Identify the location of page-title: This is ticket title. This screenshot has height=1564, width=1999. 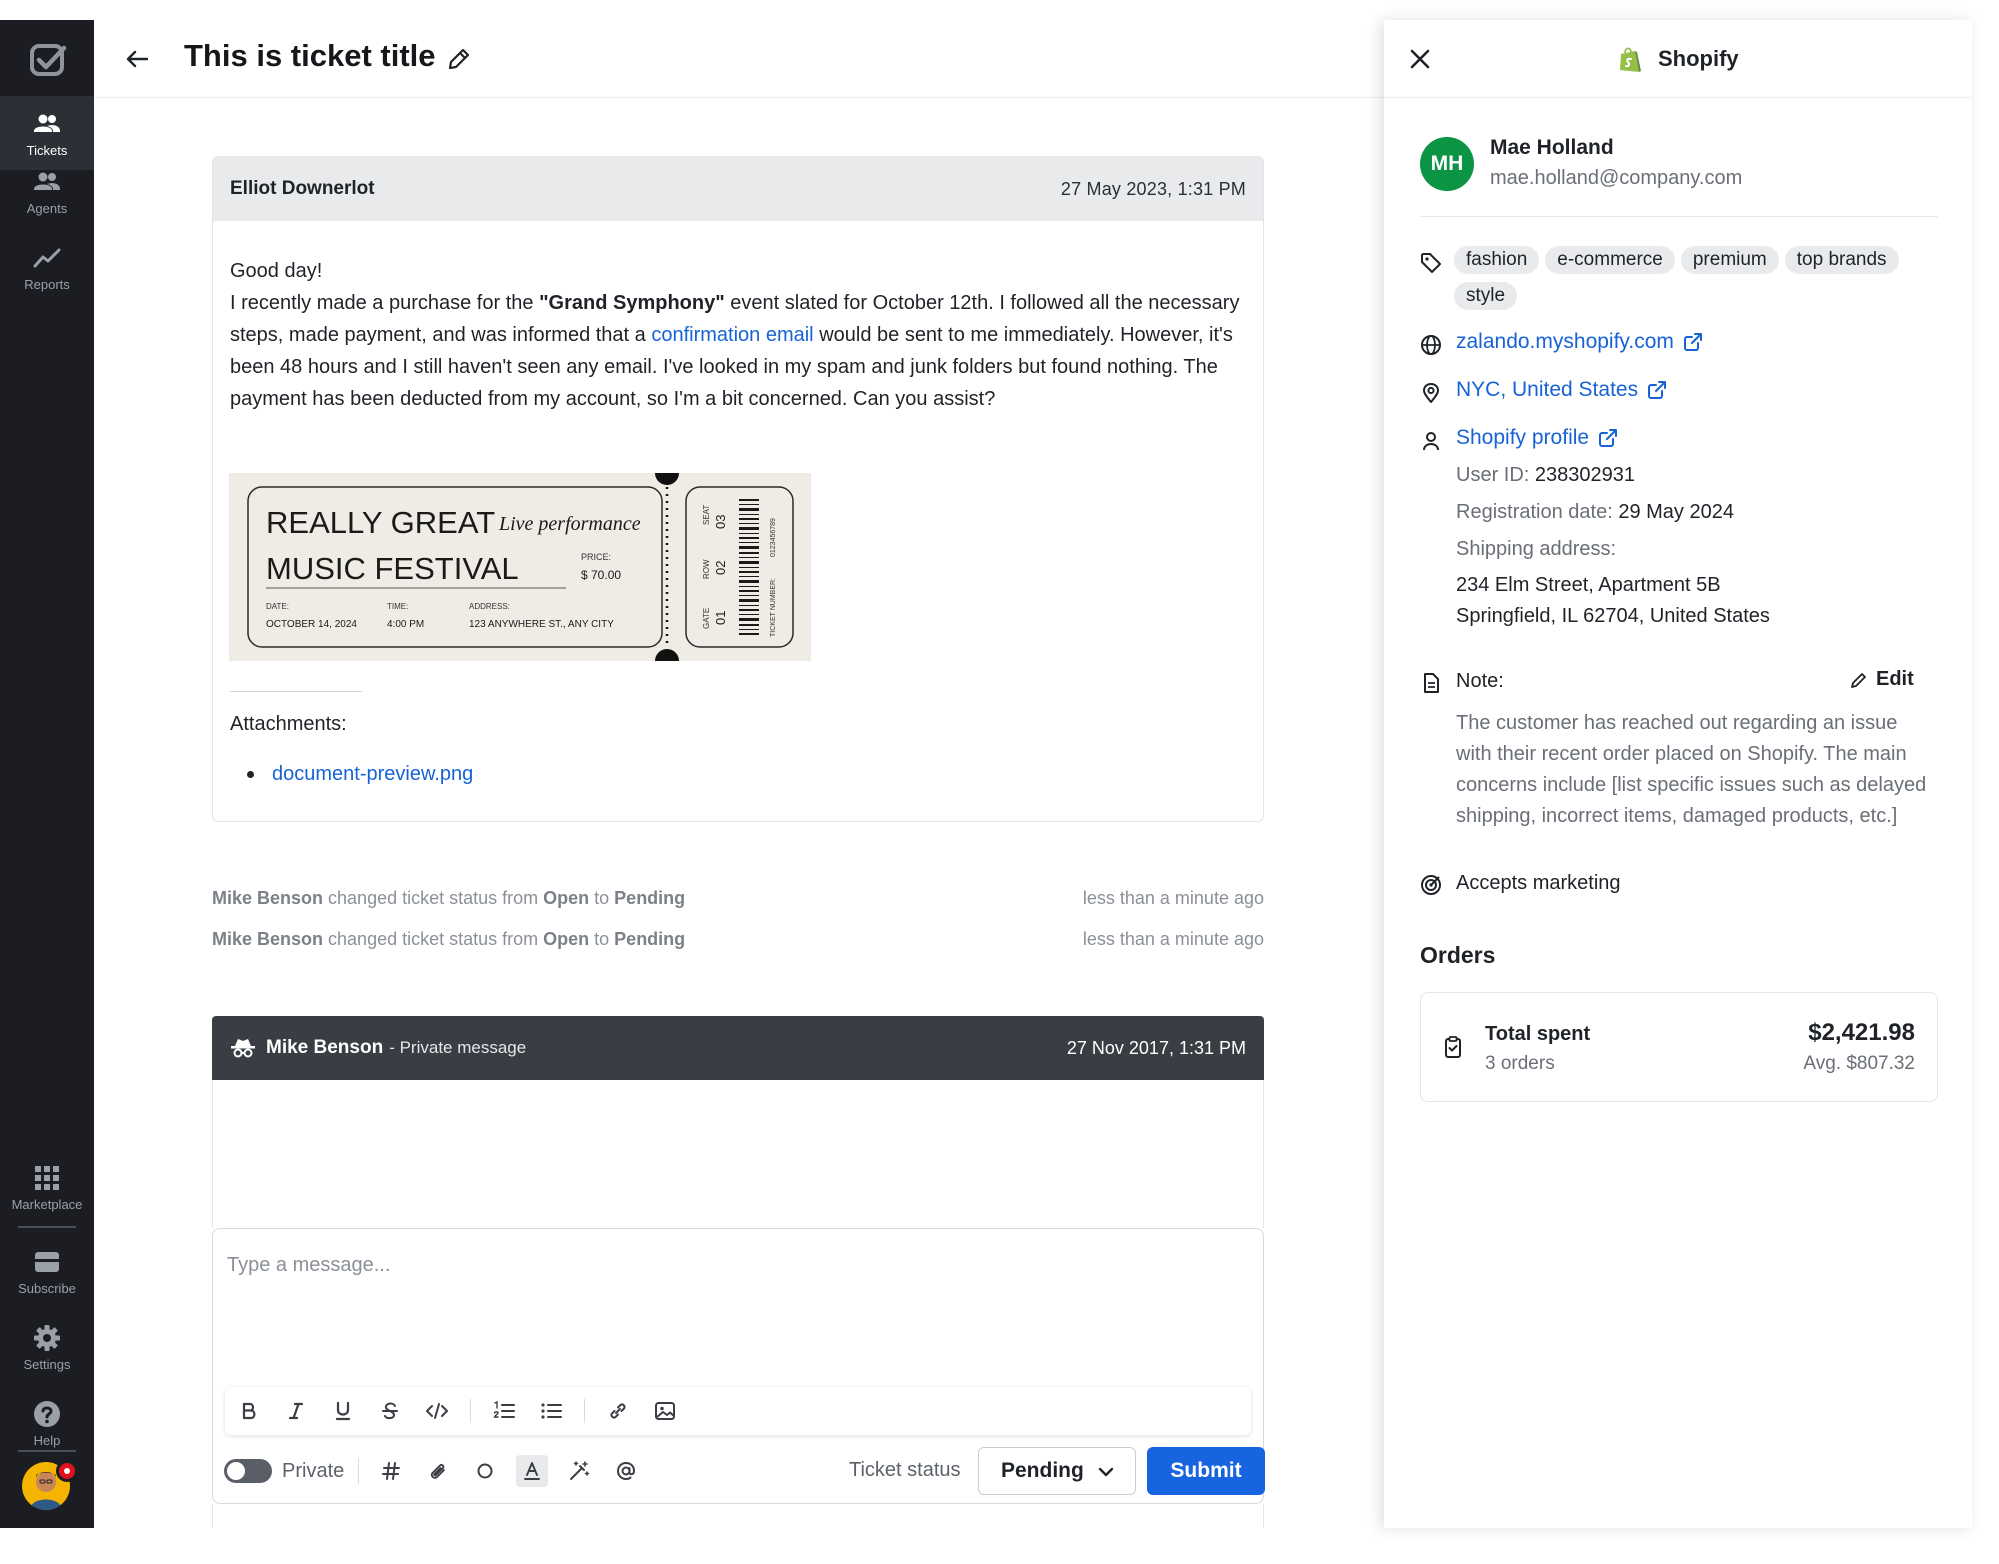
(310, 55).